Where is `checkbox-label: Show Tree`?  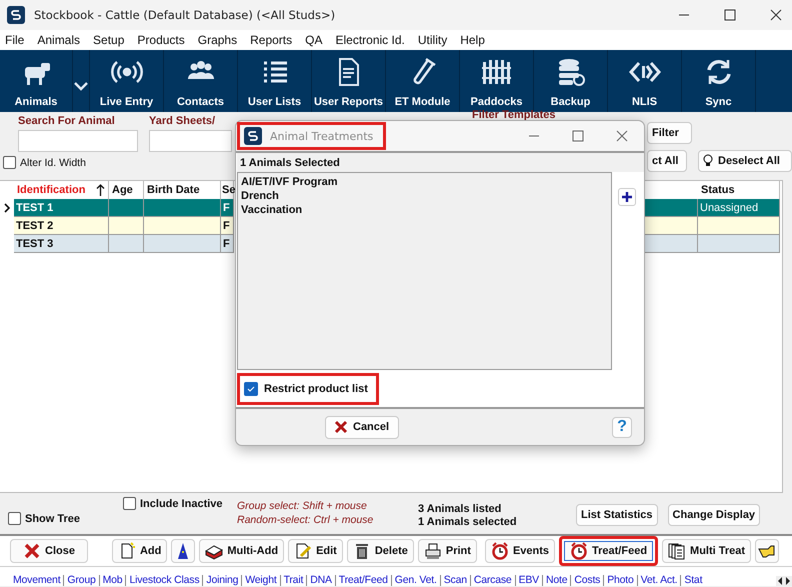 checkbox-label: Show Tree is located at coordinates (52, 518).